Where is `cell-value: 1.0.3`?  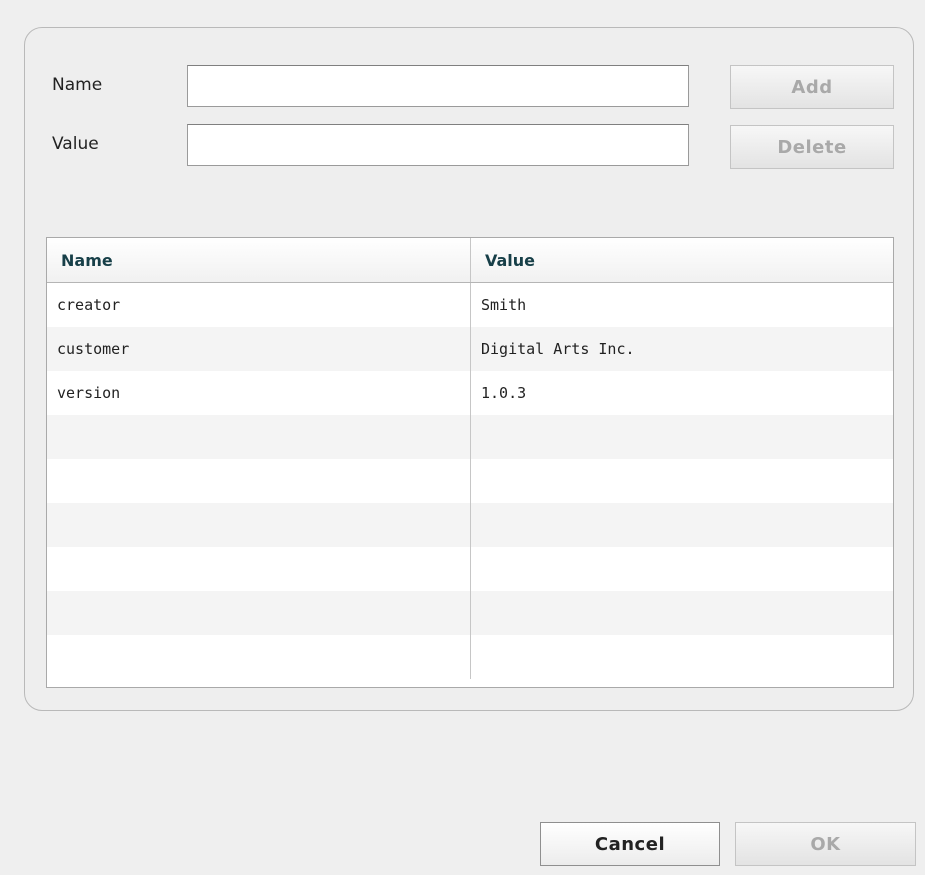
cell-value: 1.0.3 is located at coordinates (504, 393).